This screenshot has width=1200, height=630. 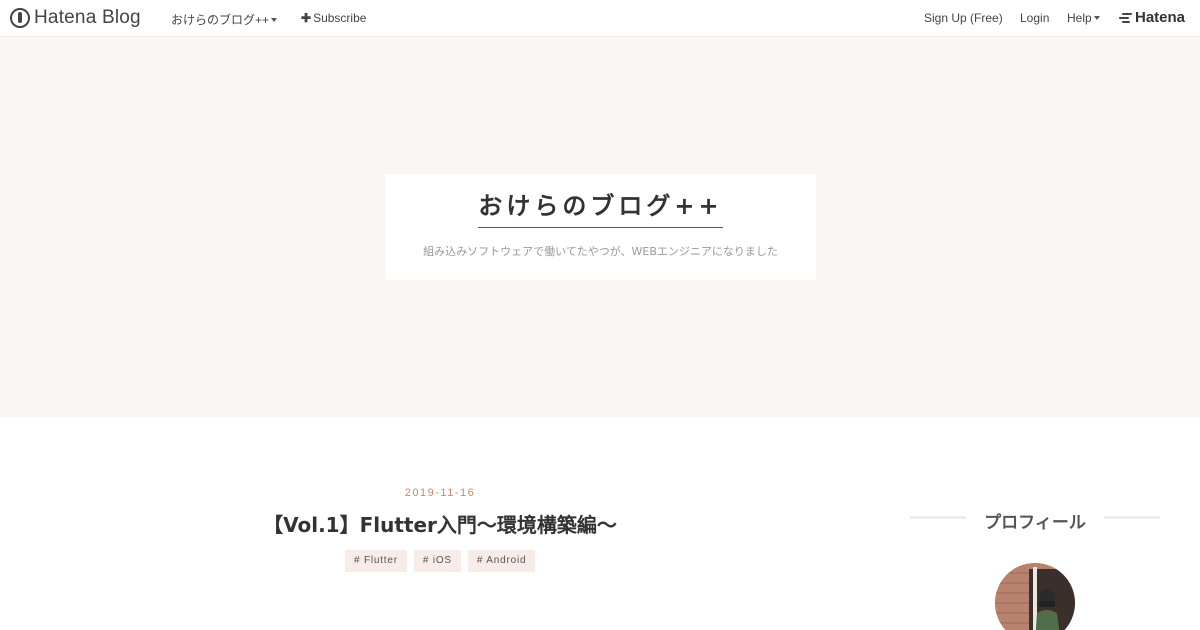 I want to click on plus-icon: ✚, so click(x=306, y=18).